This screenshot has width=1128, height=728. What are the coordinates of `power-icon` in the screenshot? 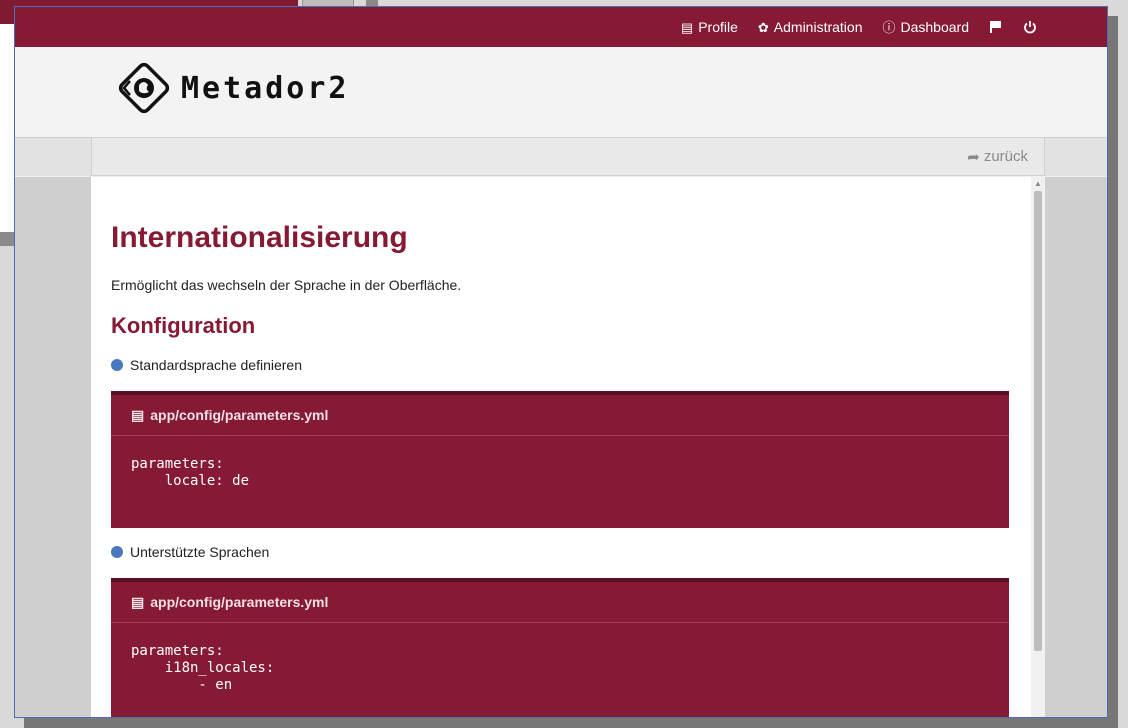 It's located at (1030, 27).